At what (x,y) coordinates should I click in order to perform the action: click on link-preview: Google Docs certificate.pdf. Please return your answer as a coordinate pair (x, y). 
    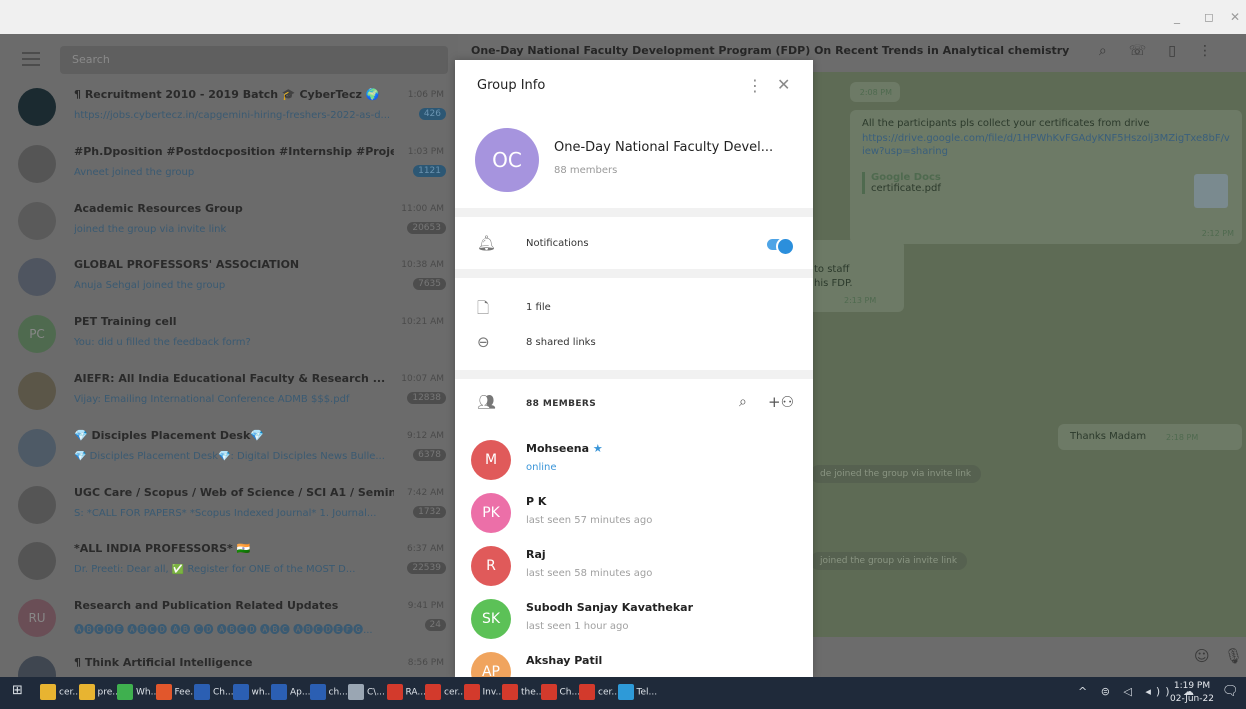
    Looking at the image, I should click on (901, 183).